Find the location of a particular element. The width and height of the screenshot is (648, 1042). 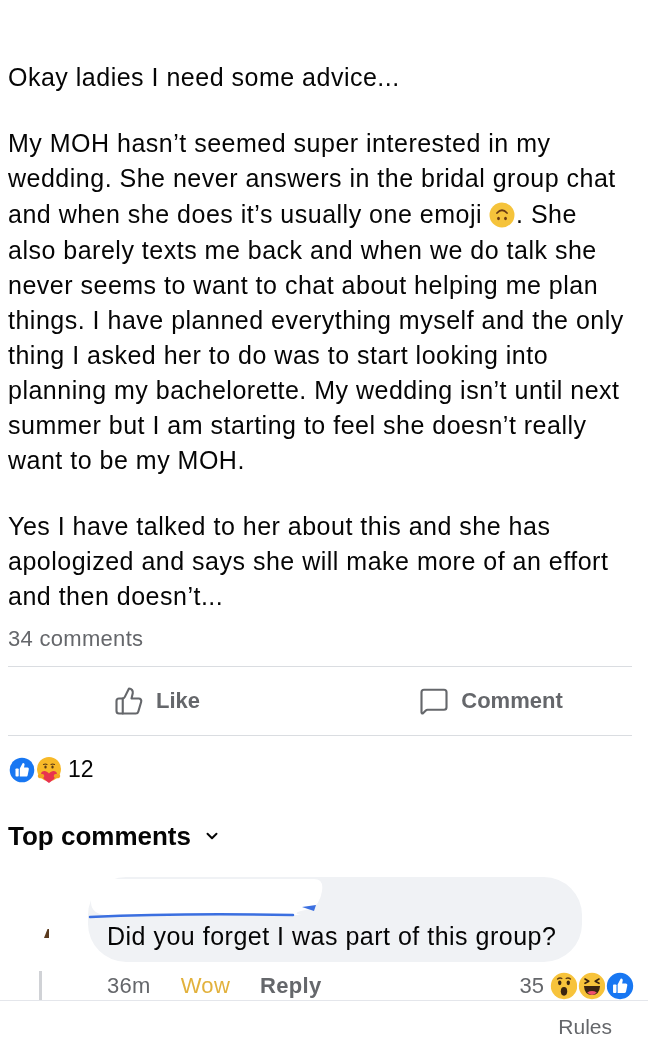

rules-link: Rules is located at coordinates (585, 1027).